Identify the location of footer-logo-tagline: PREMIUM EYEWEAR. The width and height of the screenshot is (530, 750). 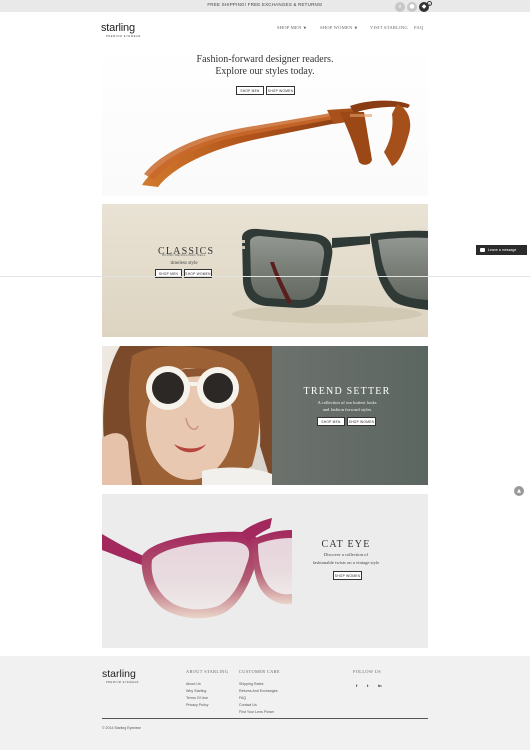
(122, 682).